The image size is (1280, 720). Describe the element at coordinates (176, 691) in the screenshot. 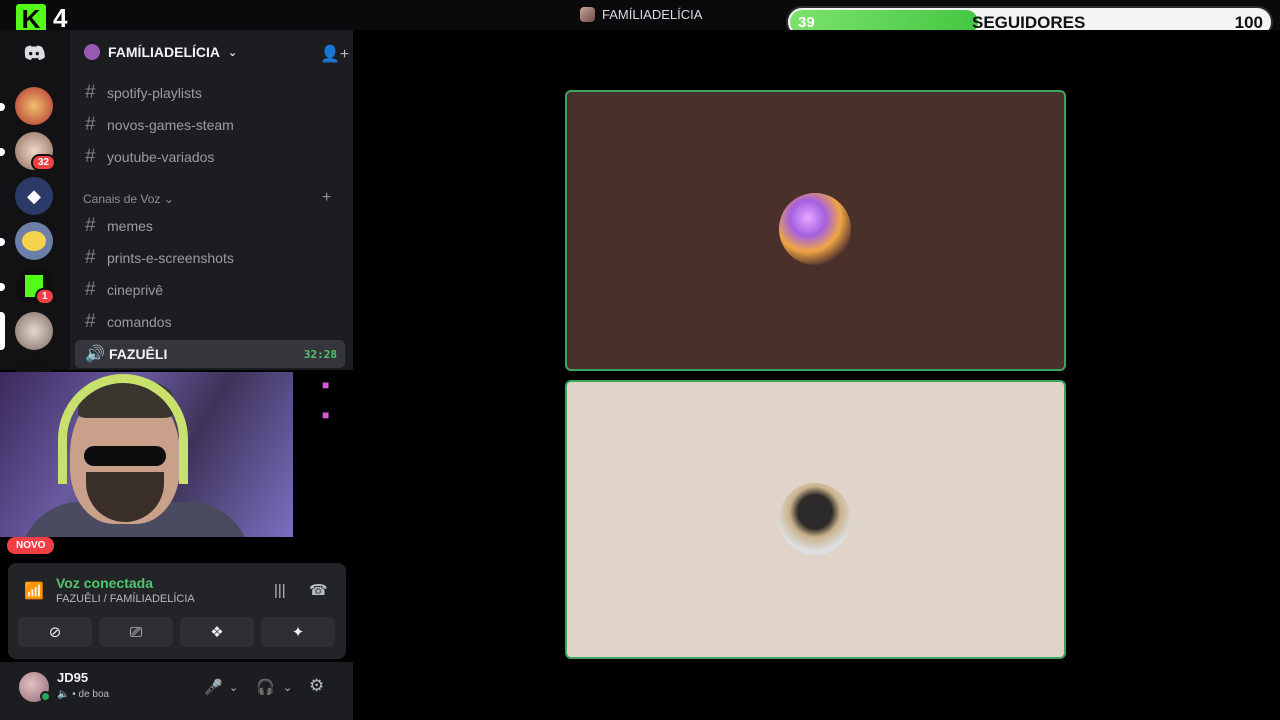

I see `user-panel: JD95 🔈 • de boa 🎤 ⌄ 🎧 ⌄ ⚙` at that location.